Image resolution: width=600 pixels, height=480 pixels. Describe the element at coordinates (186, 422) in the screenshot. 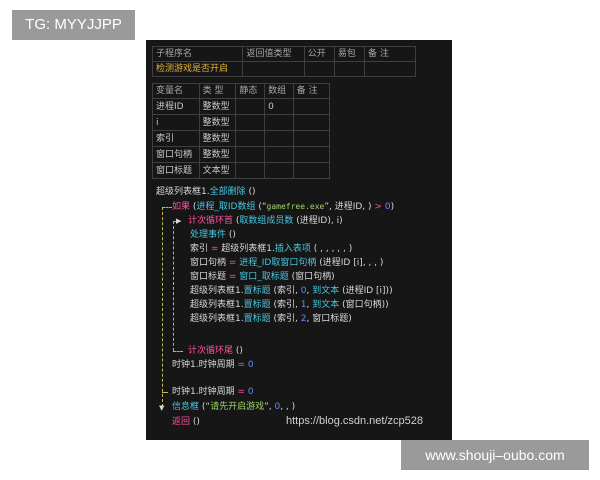

I see `code-line-15: 返回 ()` at that location.